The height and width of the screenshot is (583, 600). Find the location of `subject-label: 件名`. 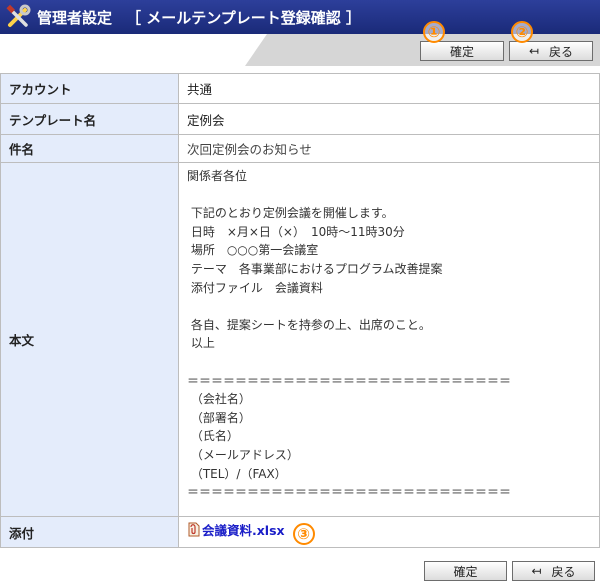

subject-label: 件名 is located at coordinates (89, 148).